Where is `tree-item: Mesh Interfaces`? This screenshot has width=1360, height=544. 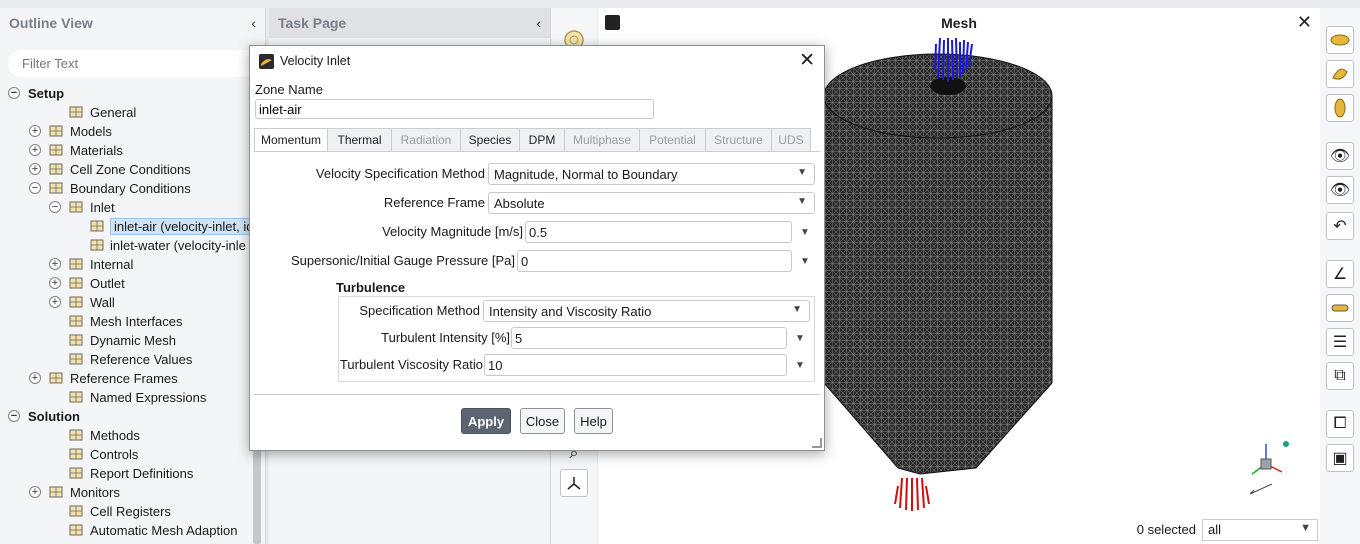
tree-item: Mesh Interfaces is located at coordinates (130, 321).